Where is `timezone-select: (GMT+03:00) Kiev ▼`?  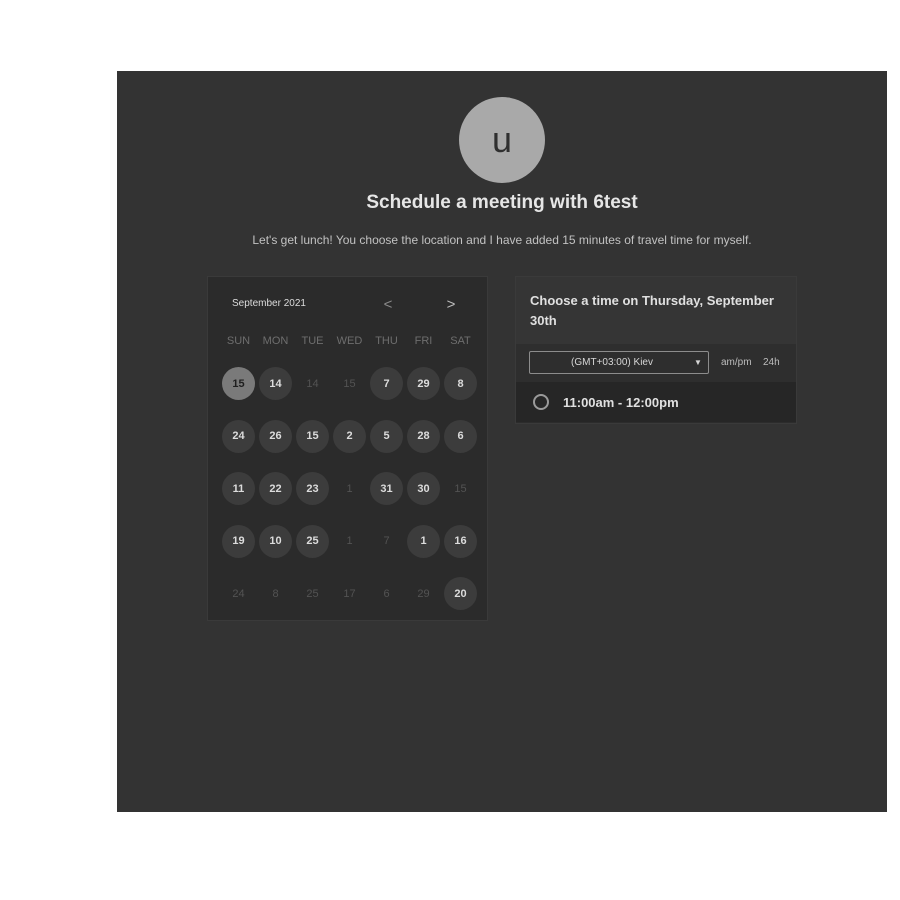 timezone-select: (GMT+03:00) Kiev ▼ is located at coordinates (619, 362).